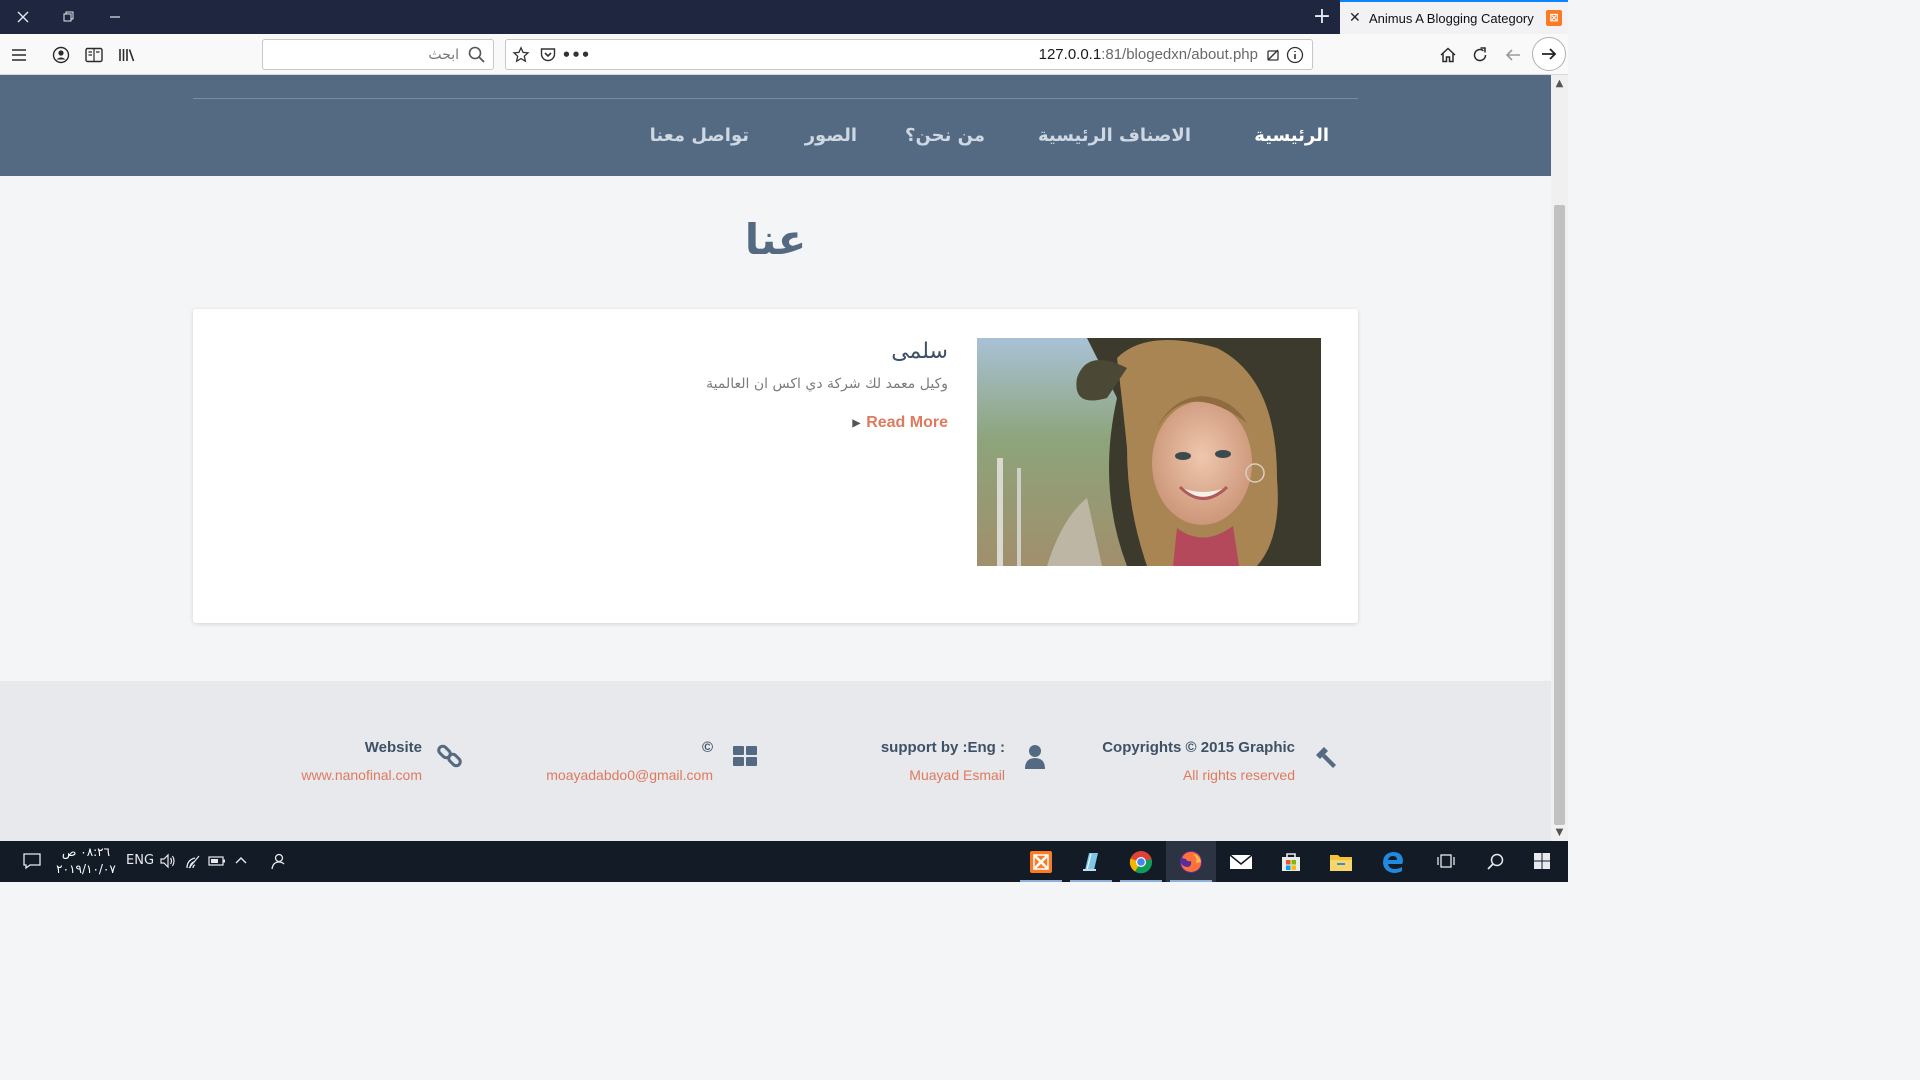  Describe the element at coordinates (699, 135) in the screenshot. I see `nav-item-contact: تواصل معنا` at that location.